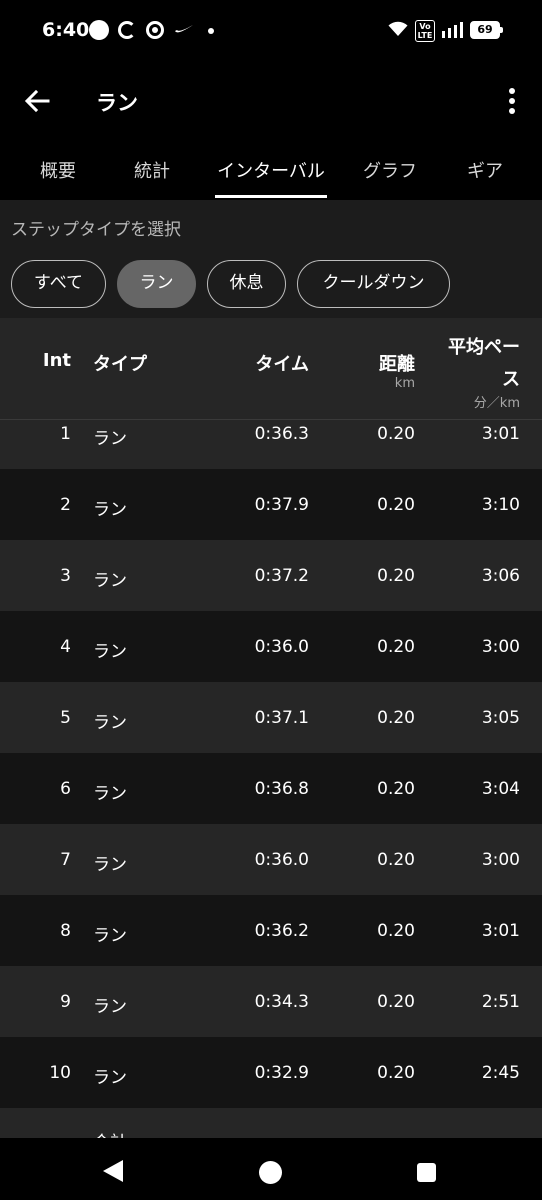 This screenshot has height=1200, width=542. What do you see at coordinates (271, 101) in the screenshot?
I see `app-header: ラン` at bounding box center [271, 101].